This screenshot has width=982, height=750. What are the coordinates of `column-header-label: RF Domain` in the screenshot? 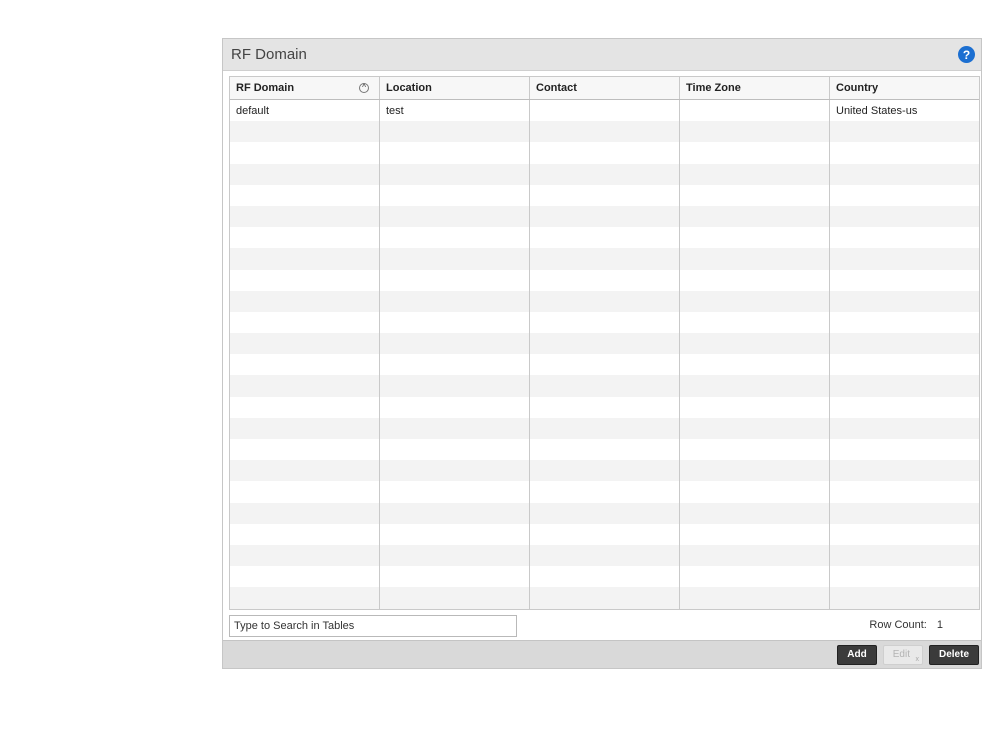 It's located at (265, 88).